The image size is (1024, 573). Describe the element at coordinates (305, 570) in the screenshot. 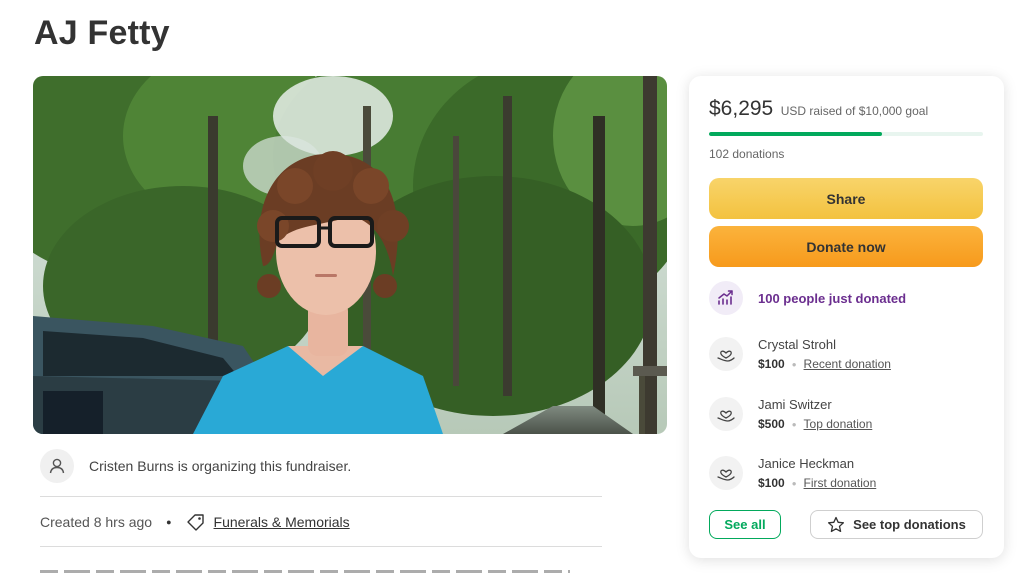

I see `story-text-cutoff` at that location.